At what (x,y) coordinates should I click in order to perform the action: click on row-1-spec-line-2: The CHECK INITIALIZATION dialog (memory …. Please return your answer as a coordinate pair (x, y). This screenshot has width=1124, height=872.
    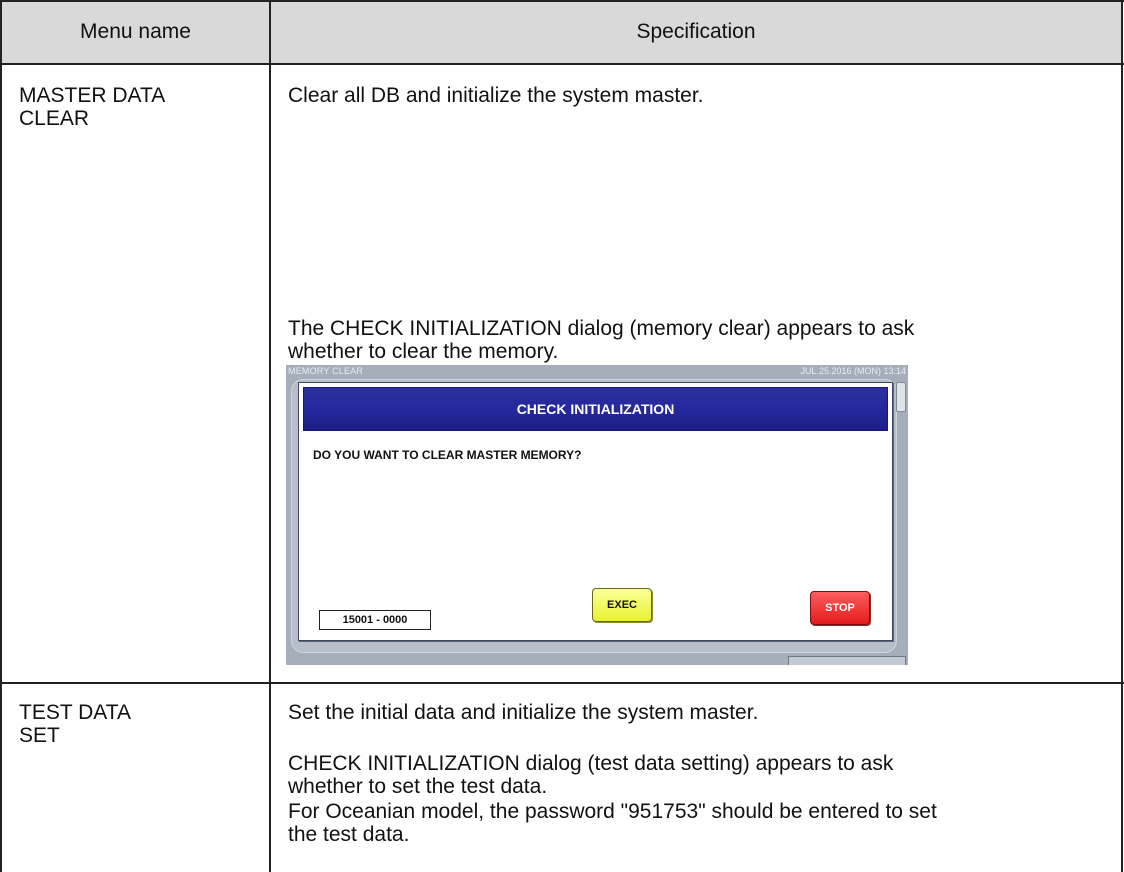
    Looking at the image, I should click on (601, 328).